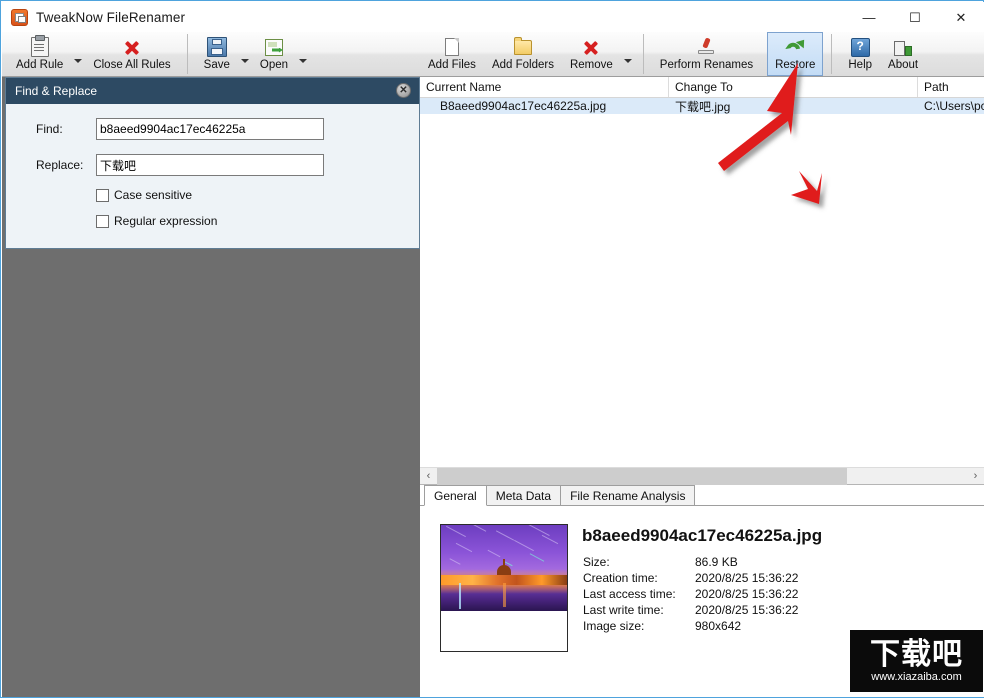 This screenshot has width=984, height=699. I want to click on replace-input, so click(210, 165).